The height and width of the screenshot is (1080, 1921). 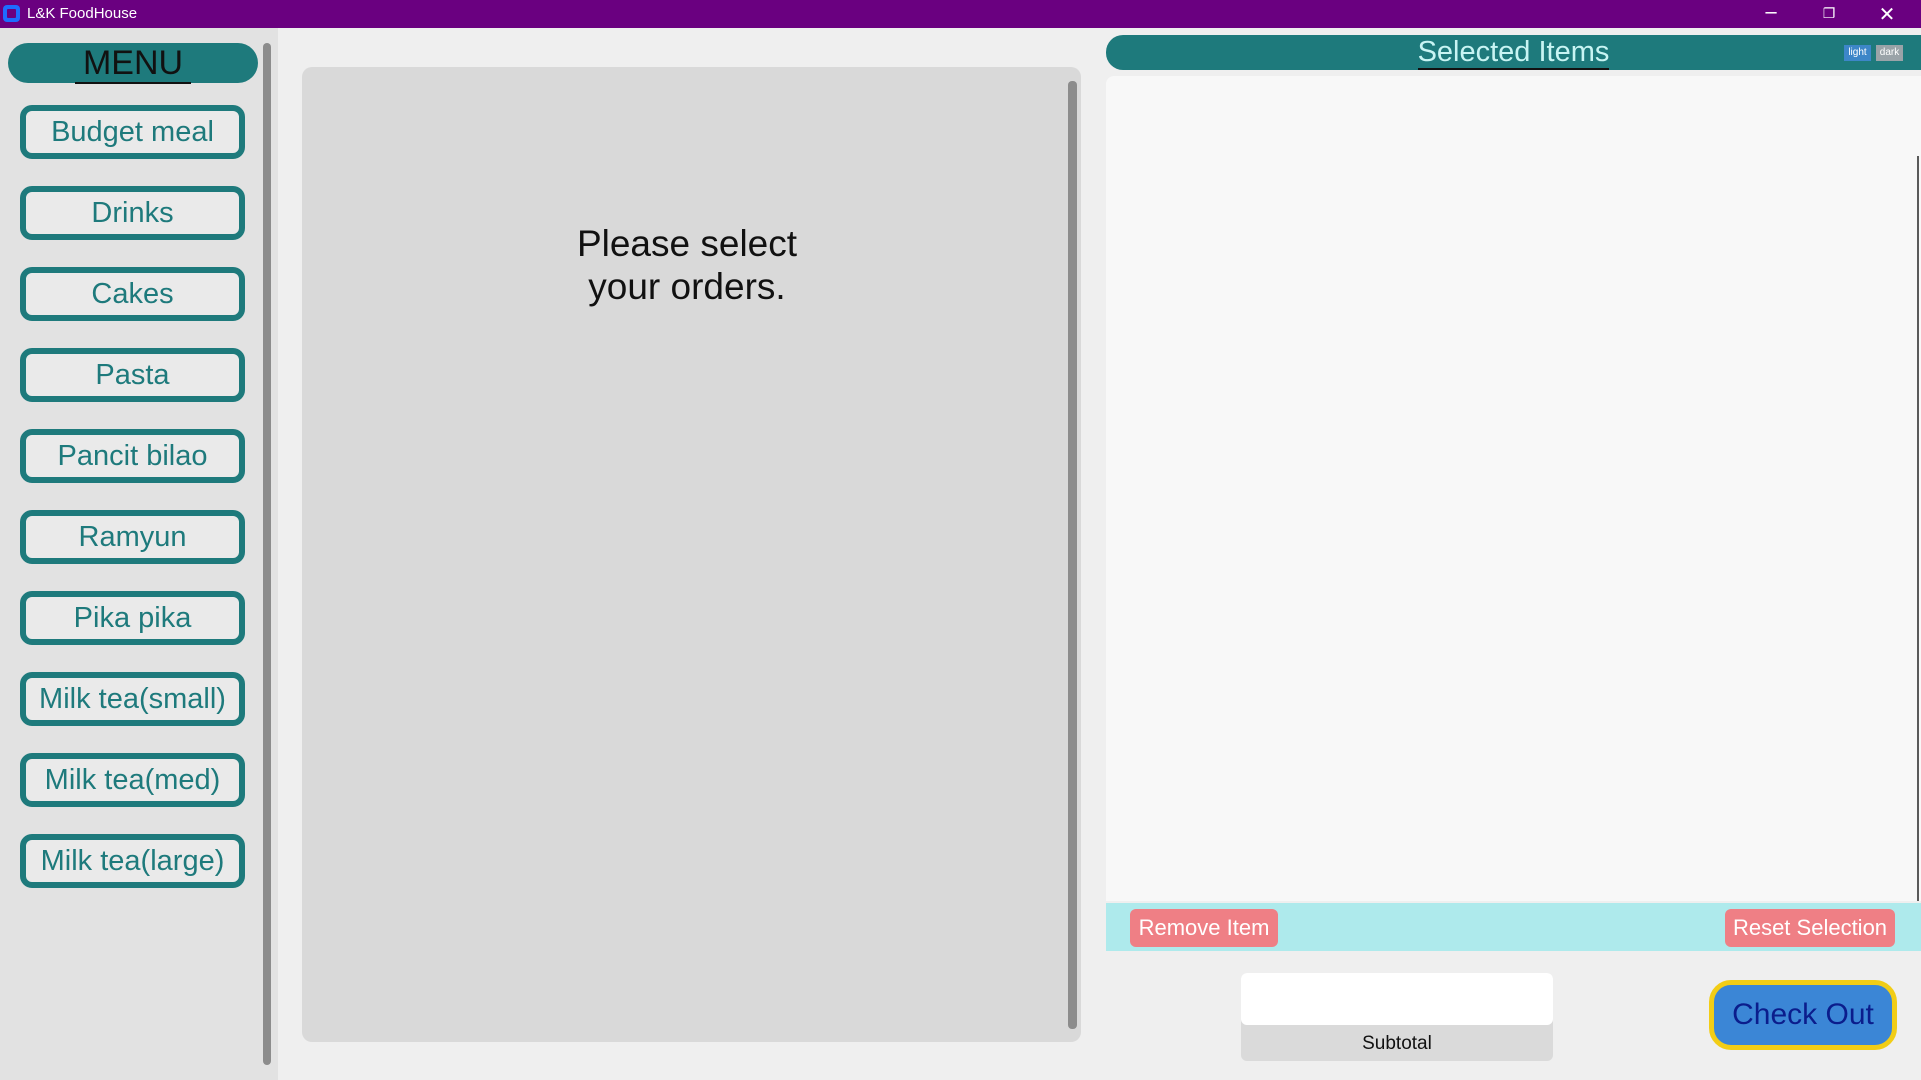 I want to click on menu-item-milk-tea-med: Milk tea(med), so click(x=132, y=780).